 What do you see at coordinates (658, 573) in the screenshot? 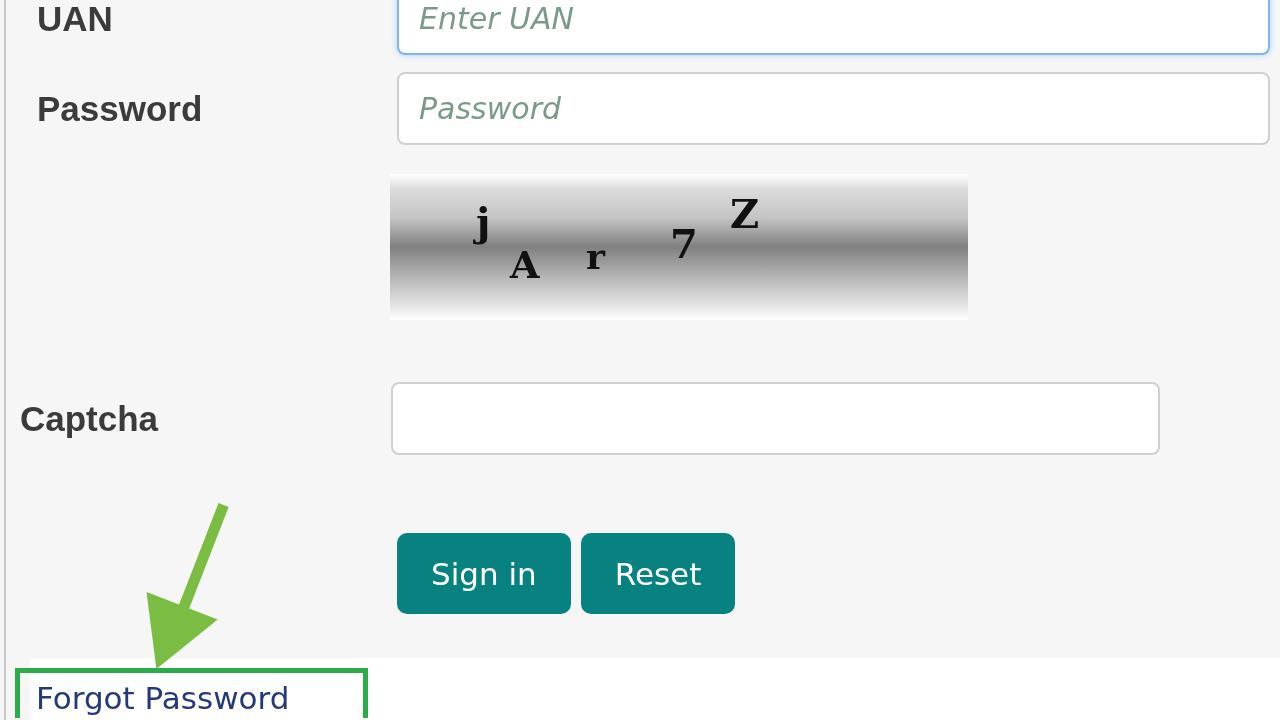
I see `form-button: Reset` at bounding box center [658, 573].